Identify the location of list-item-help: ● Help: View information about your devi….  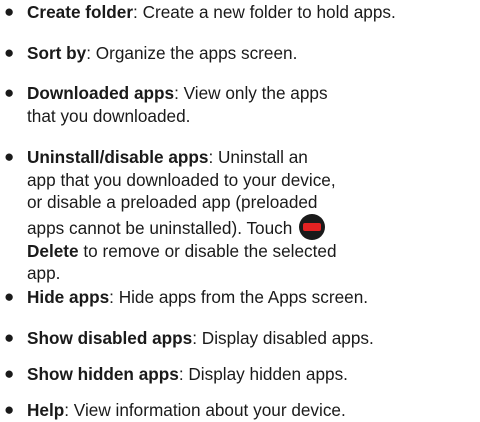
(240, 410).